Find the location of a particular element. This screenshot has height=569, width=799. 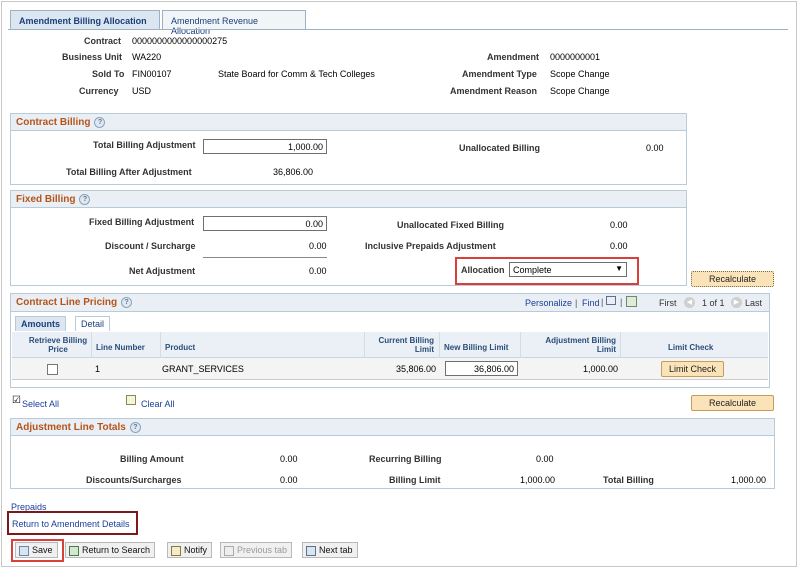

next-tab-label: Next tab is located at coordinates (336, 550).